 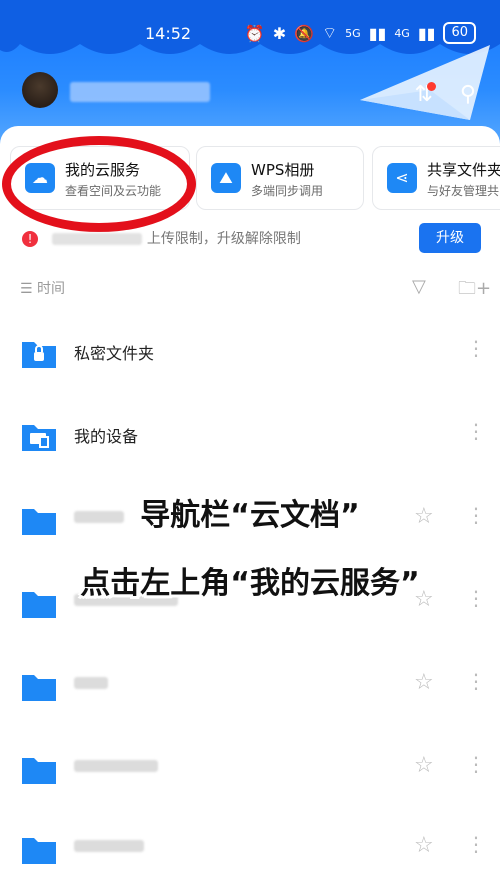 What do you see at coordinates (250, 443) in the screenshot?
I see `list-item: 我的设备 ⋮` at bounding box center [250, 443].